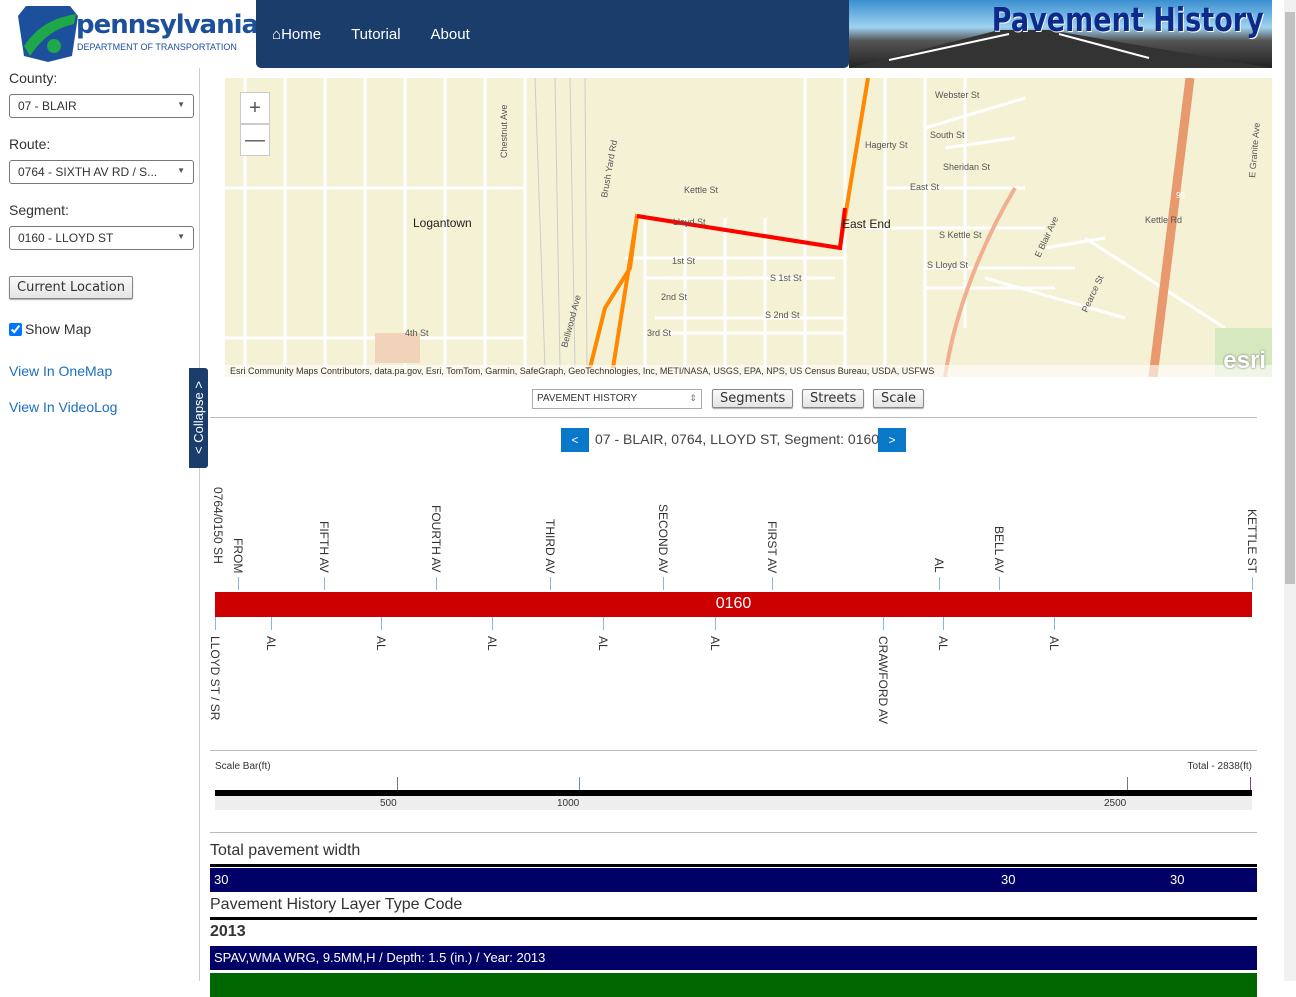  I want to click on svg-text: 99, so click(1180, 195).